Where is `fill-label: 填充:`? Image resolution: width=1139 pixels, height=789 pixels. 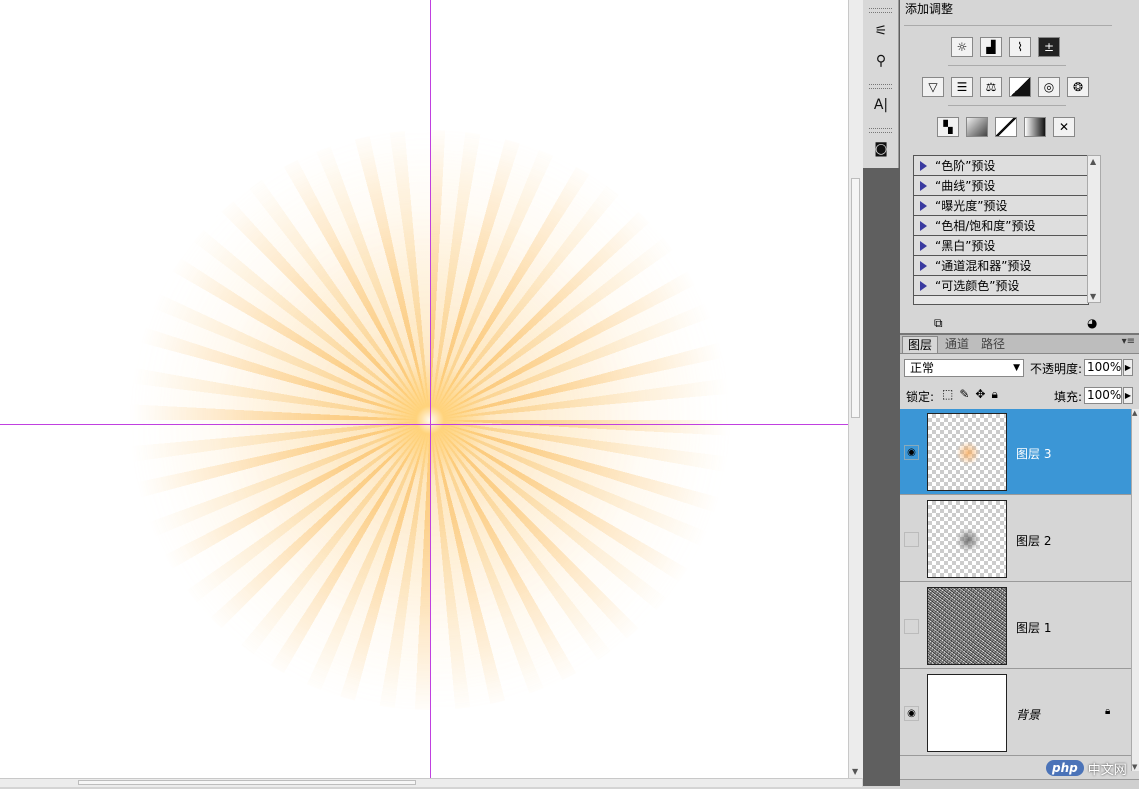
fill-label: 填充: is located at coordinates (1068, 397).